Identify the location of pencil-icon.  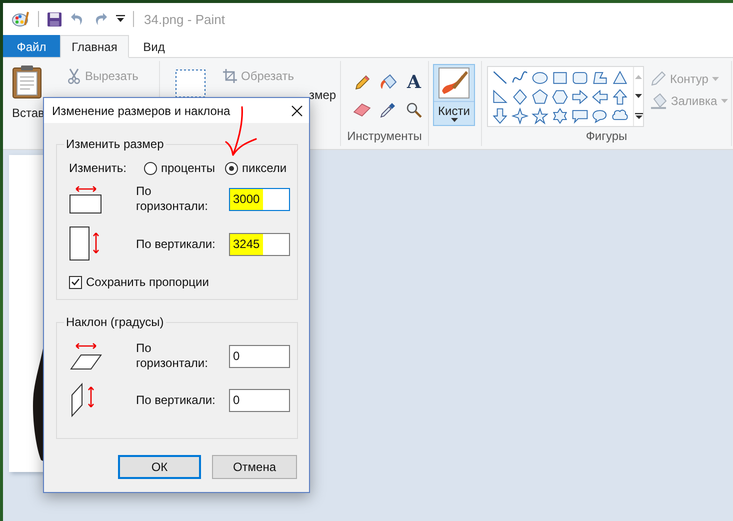
(362, 82).